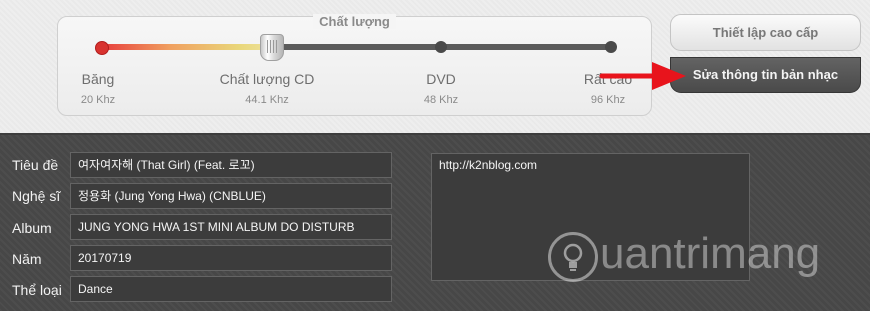 The height and width of the screenshot is (318, 870). What do you see at coordinates (441, 100) in the screenshot?
I see `quality-level-rate: 48 Khz` at bounding box center [441, 100].